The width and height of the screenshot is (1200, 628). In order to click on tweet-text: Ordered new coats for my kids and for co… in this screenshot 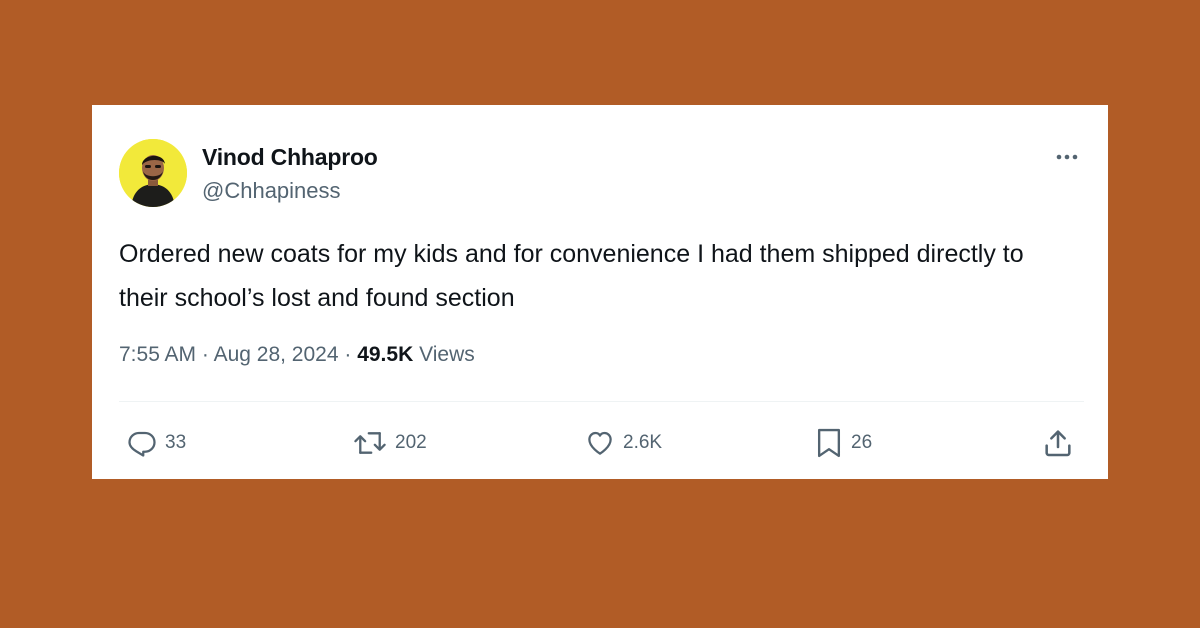, I will do `click(571, 276)`.